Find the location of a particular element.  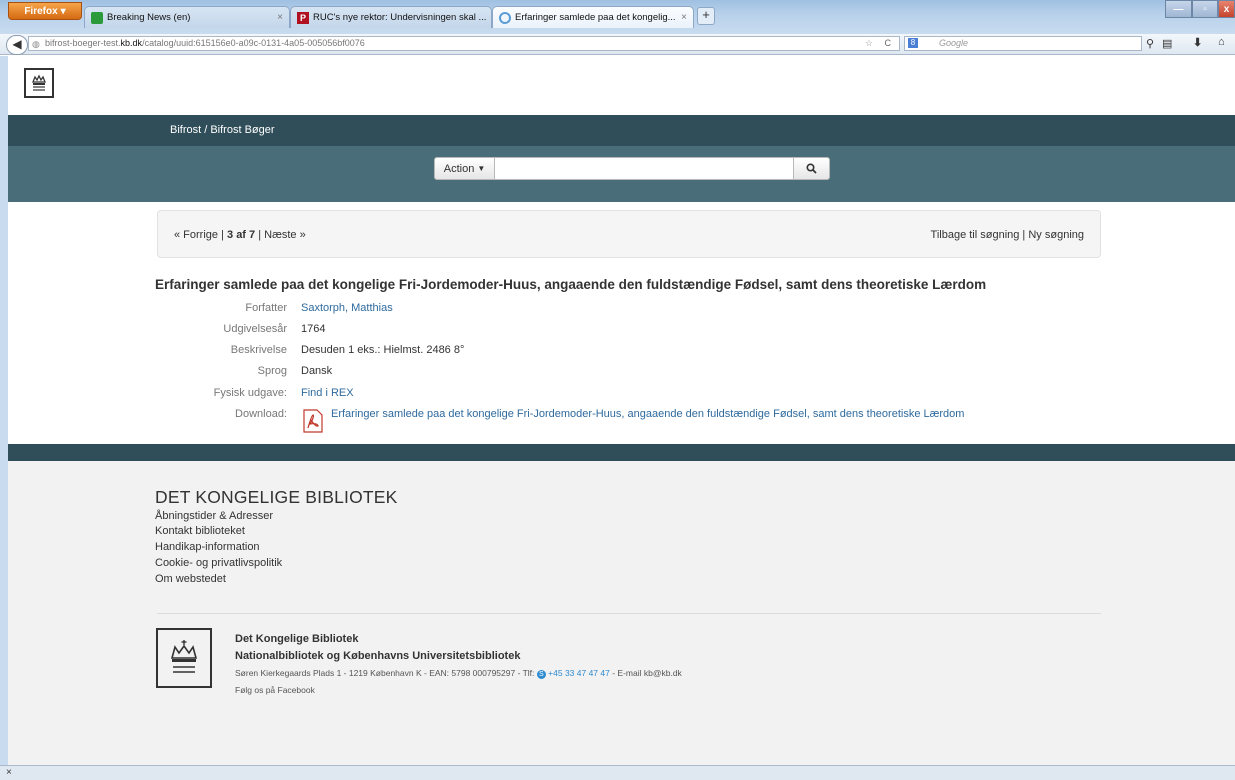

field-value-year: 1764 is located at coordinates (313, 329).